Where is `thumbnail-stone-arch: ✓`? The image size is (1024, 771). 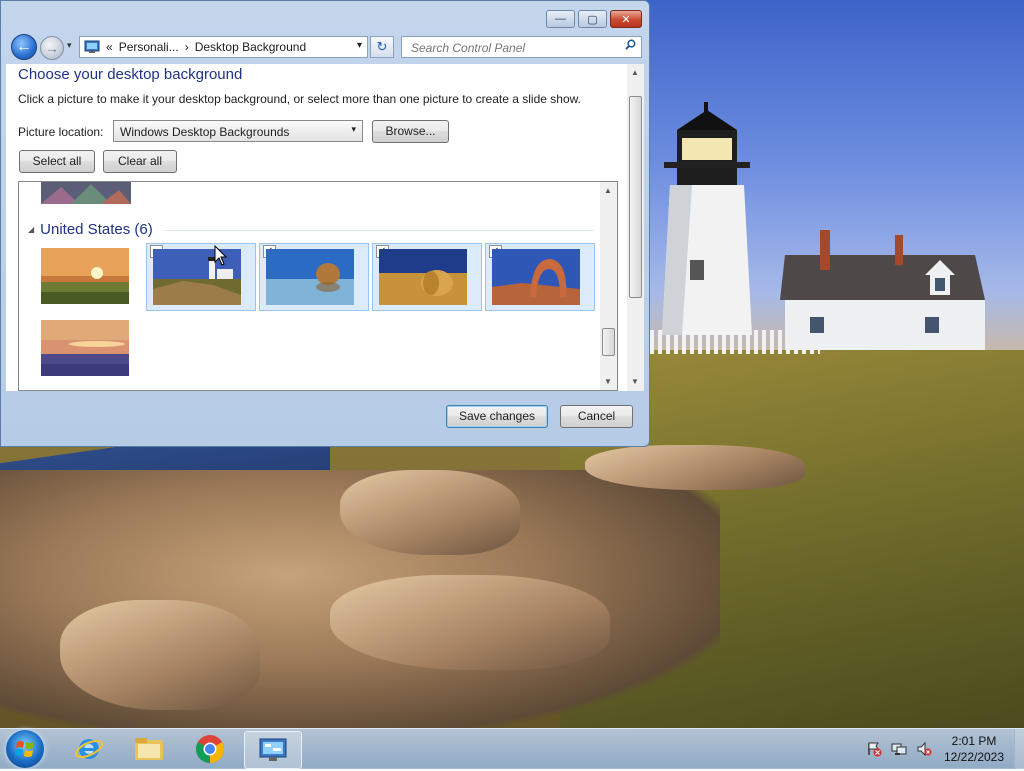
thumbnail-stone-arch: ✓ is located at coordinates (540, 277).